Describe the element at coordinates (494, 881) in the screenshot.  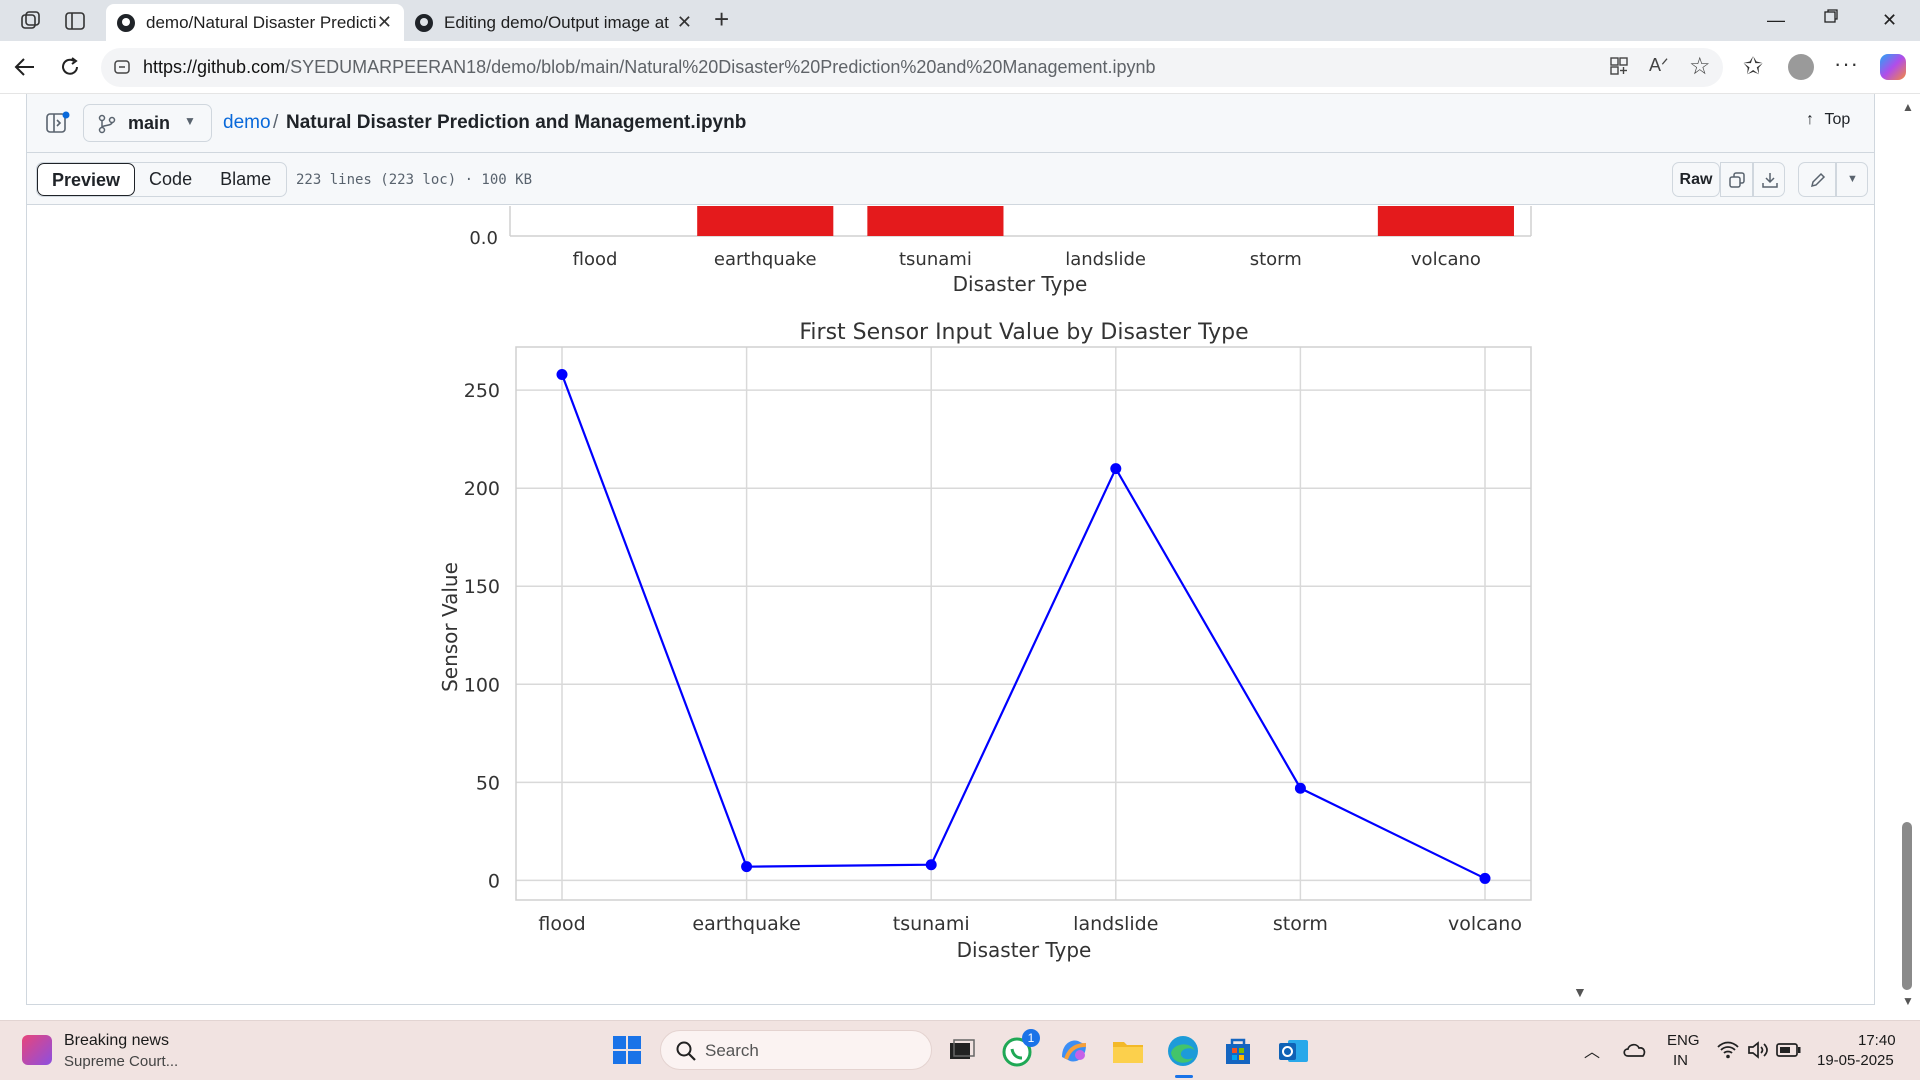
I see `y-tick-label: 0` at that location.